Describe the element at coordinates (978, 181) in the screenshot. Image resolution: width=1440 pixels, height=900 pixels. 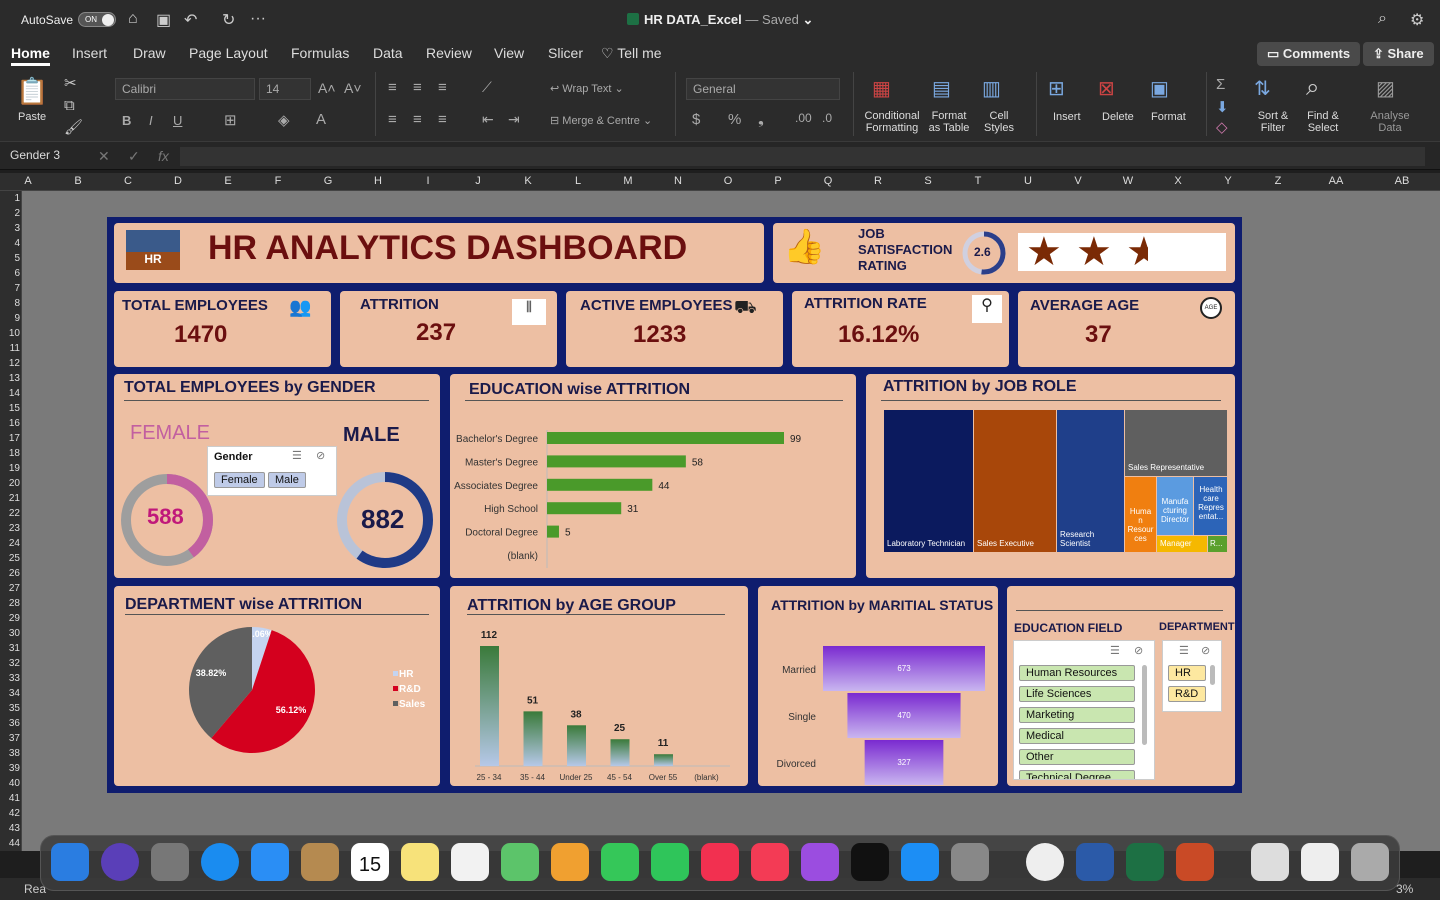
I see `column-header: T` at that location.